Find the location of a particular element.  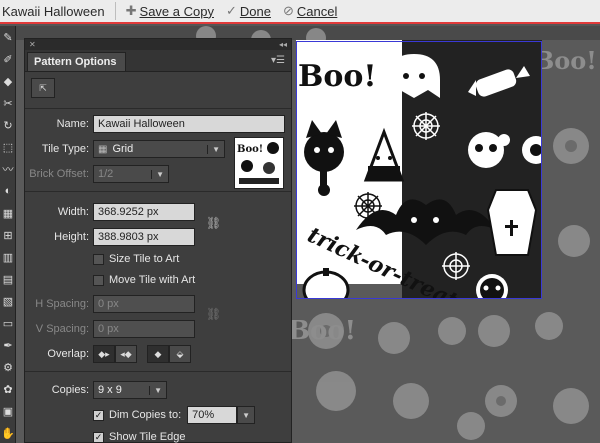

rotate-tool-icon: ↻ is located at coordinates (8, 125).